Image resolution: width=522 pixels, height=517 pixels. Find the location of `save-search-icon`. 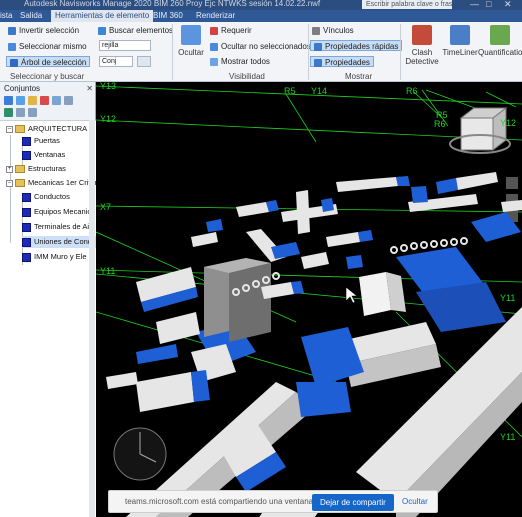

save-search-icon is located at coordinates (20, 100).